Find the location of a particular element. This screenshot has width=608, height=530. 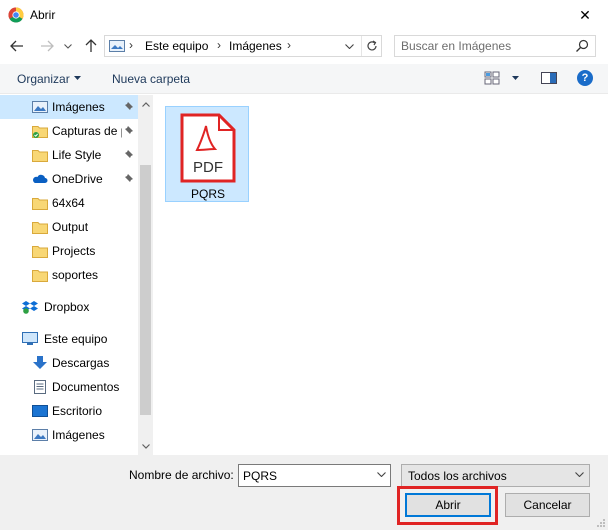

sidebar-item-output: Output is located at coordinates (69, 227).